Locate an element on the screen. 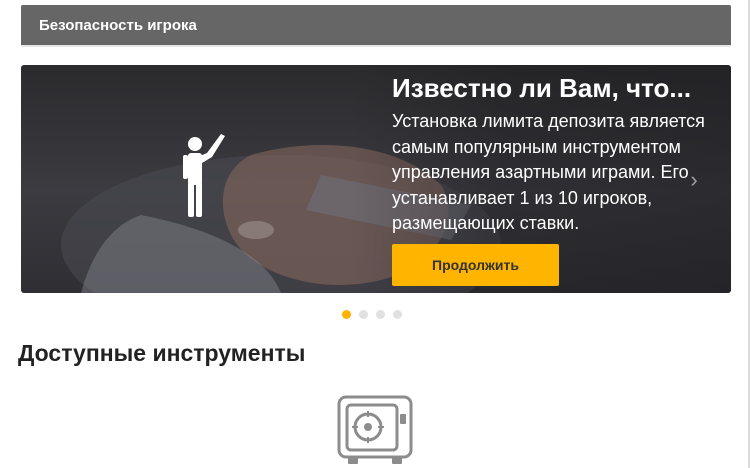 The width and height of the screenshot is (750, 468). player-safety-header: Безопасность игрока is located at coordinates (376, 26).